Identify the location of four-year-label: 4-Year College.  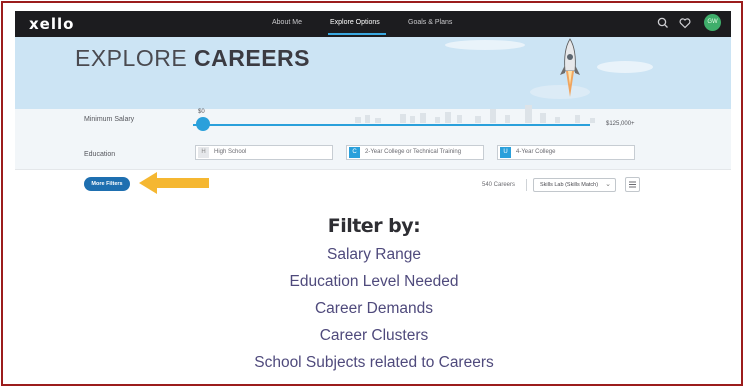
(536, 152).